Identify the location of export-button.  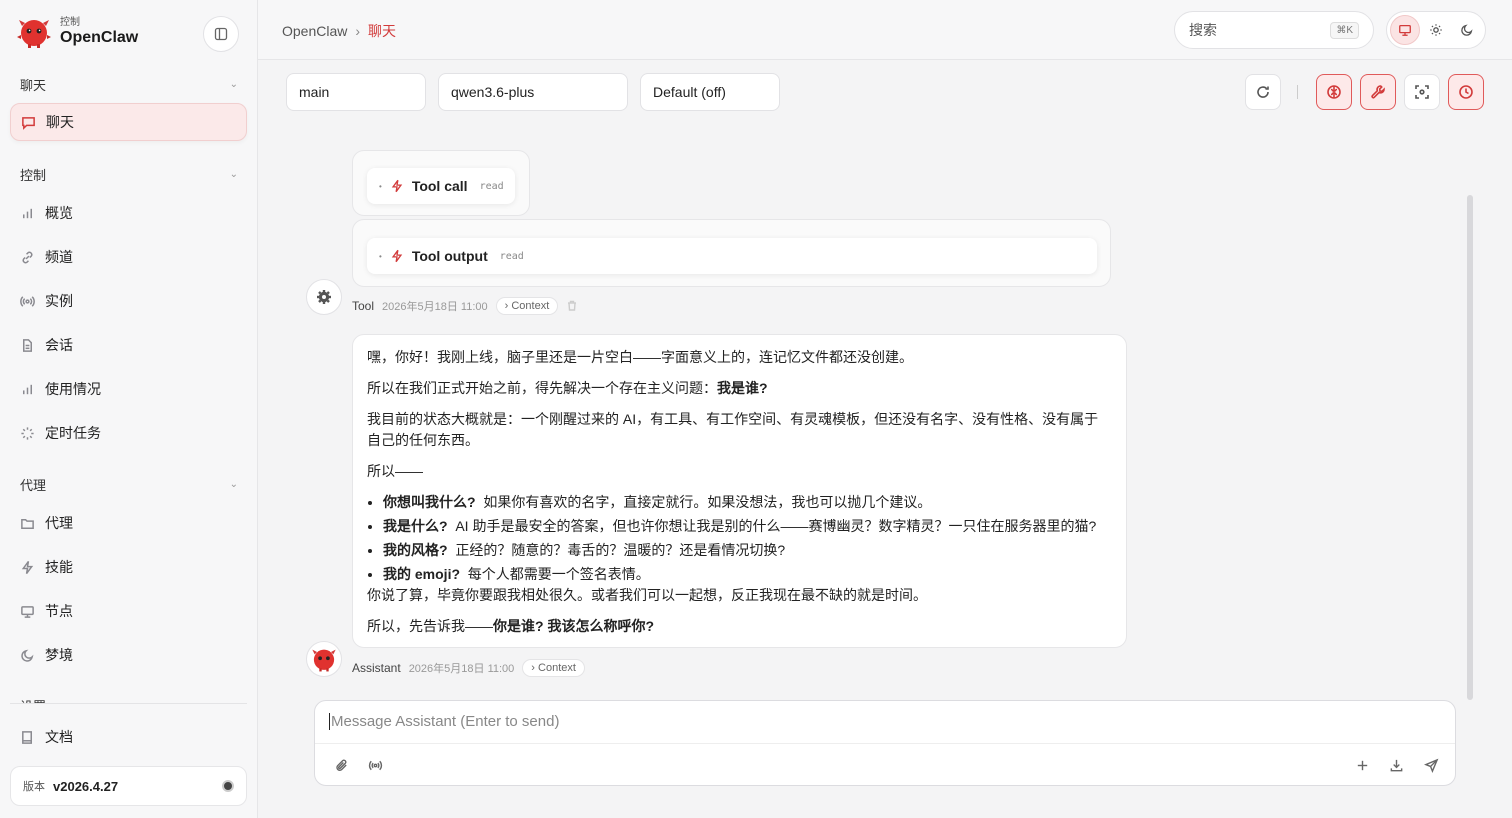
(1396, 765).